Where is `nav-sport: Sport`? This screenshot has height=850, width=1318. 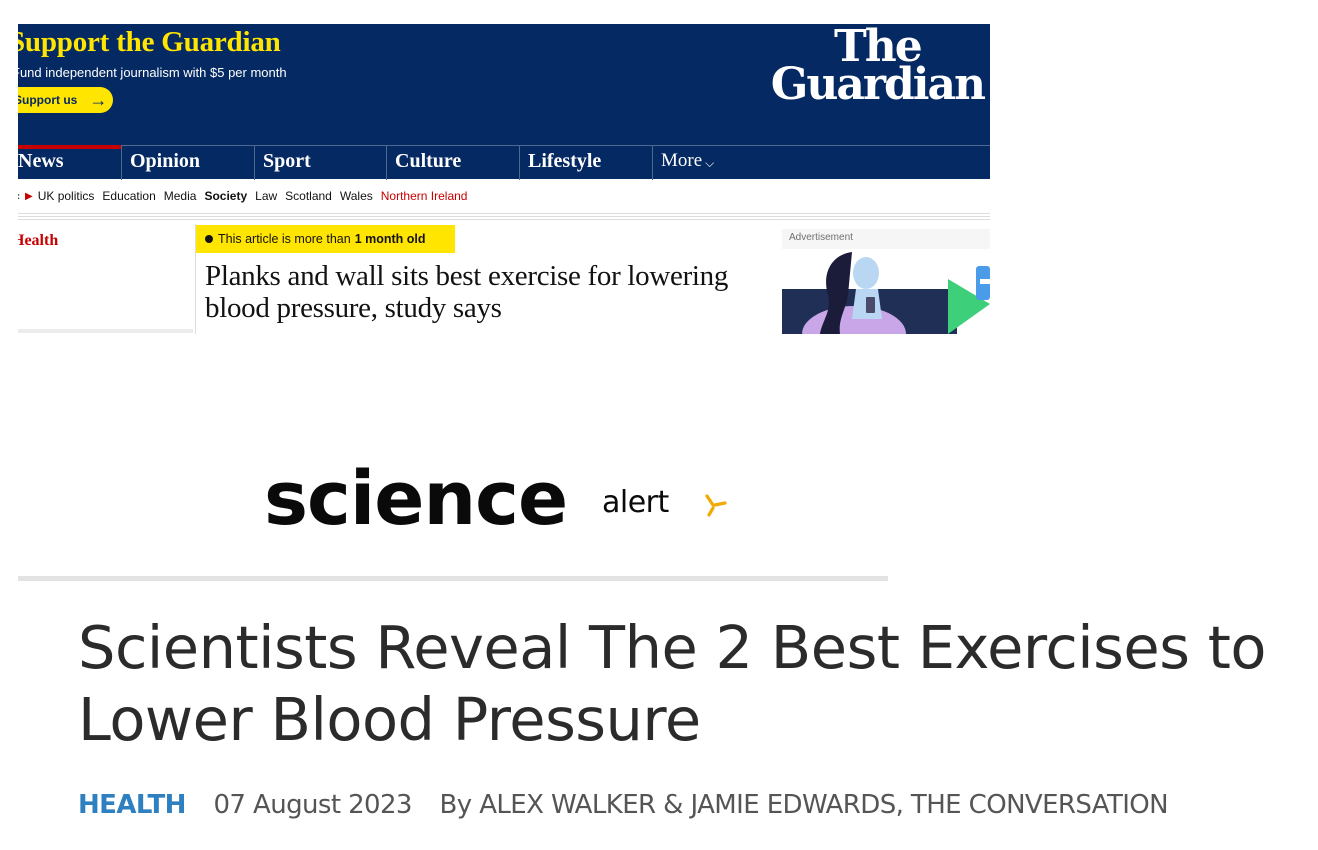 nav-sport: Sport is located at coordinates (321, 163).